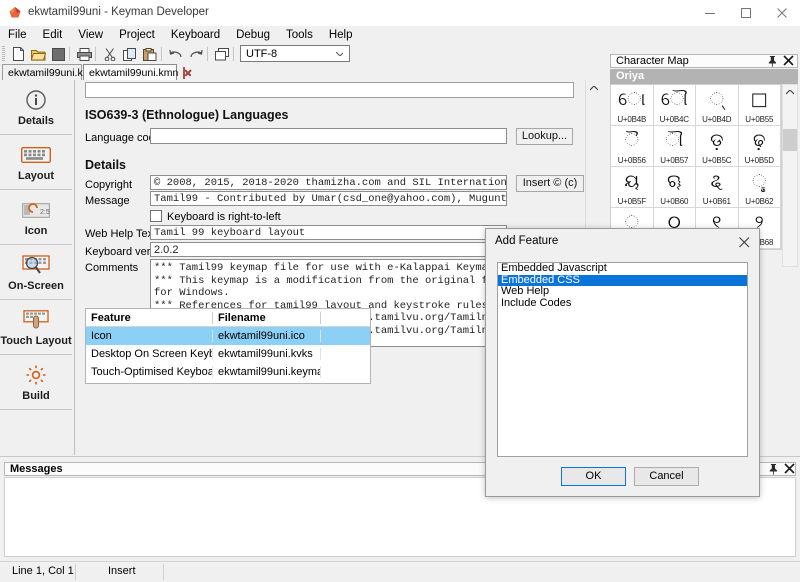  What do you see at coordinates (58, 54) in the screenshot?
I see `save-icon` at bounding box center [58, 54].